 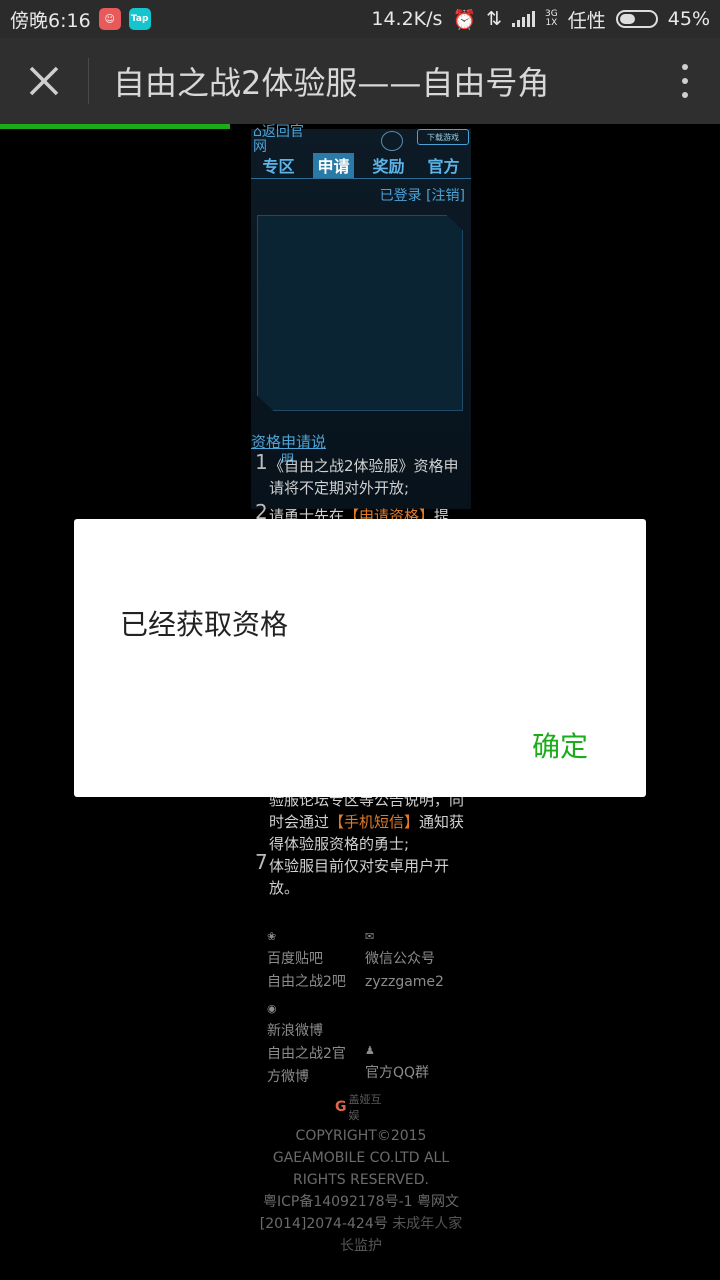 I want to click on signal-icon, so click(x=524, y=19).